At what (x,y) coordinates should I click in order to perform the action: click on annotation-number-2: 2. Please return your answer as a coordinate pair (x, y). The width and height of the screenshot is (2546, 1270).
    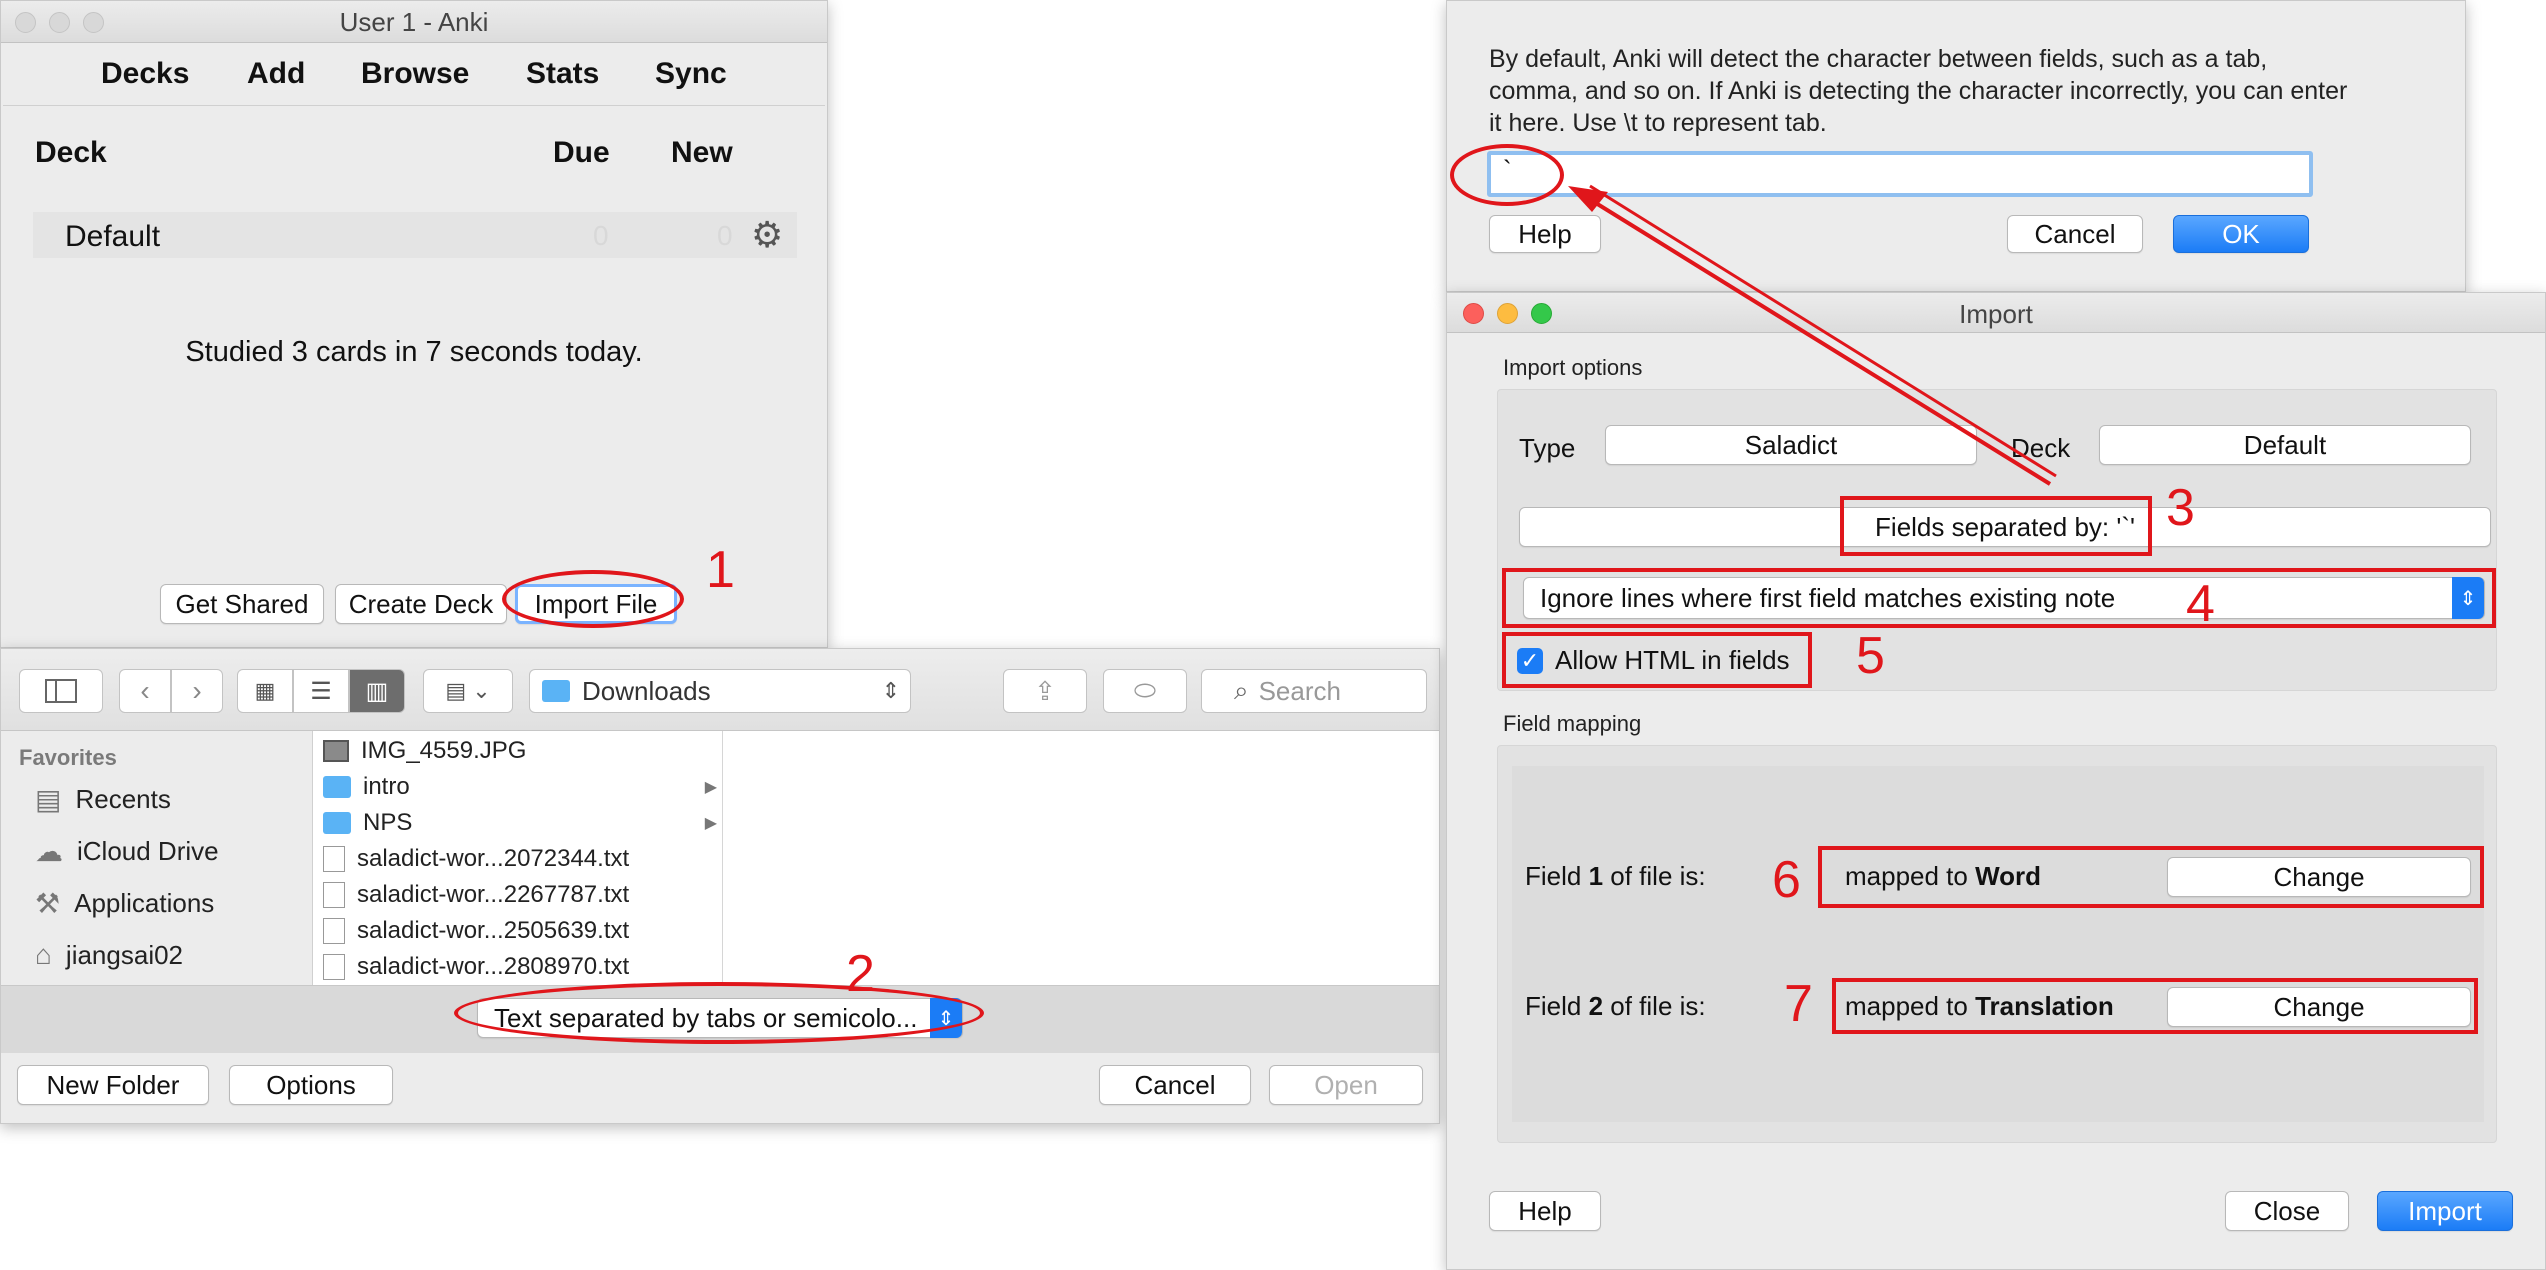
    Looking at the image, I should click on (860, 974).